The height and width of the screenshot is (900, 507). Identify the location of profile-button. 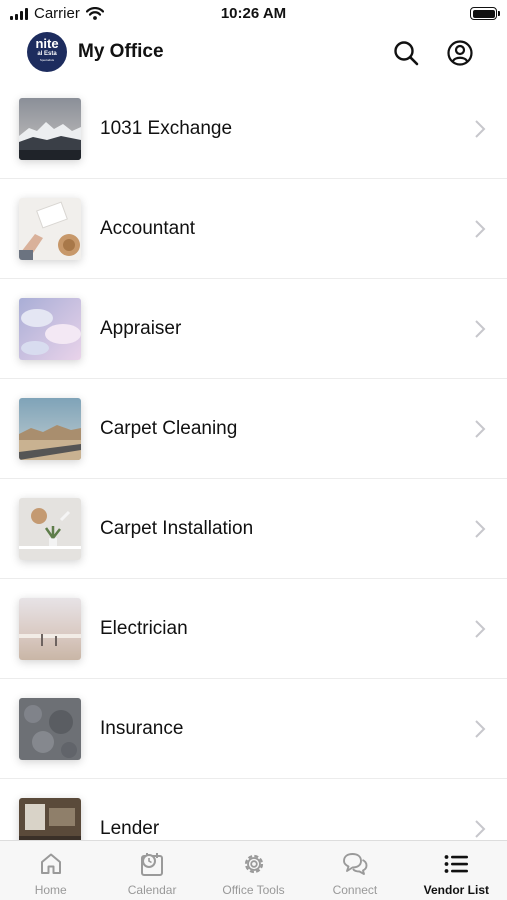
(460, 53).